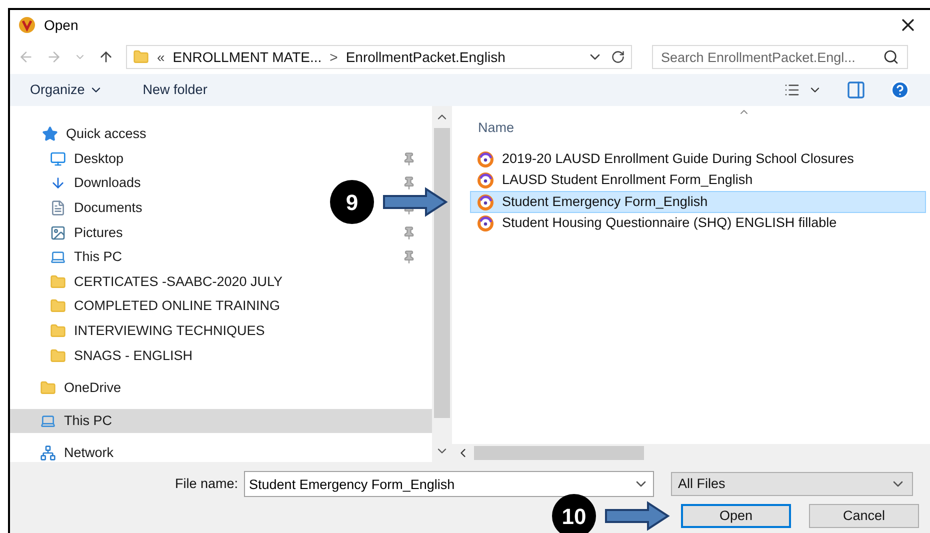  I want to click on network-icon, so click(48, 453).